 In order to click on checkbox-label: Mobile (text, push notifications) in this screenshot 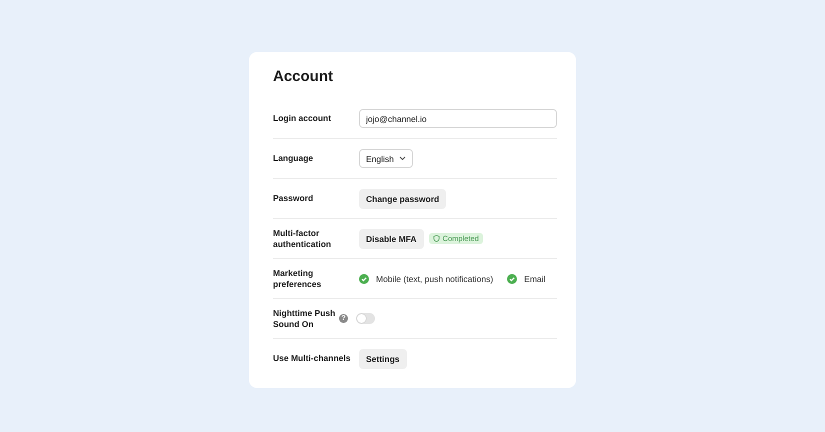, I will do `click(435, 279)`.